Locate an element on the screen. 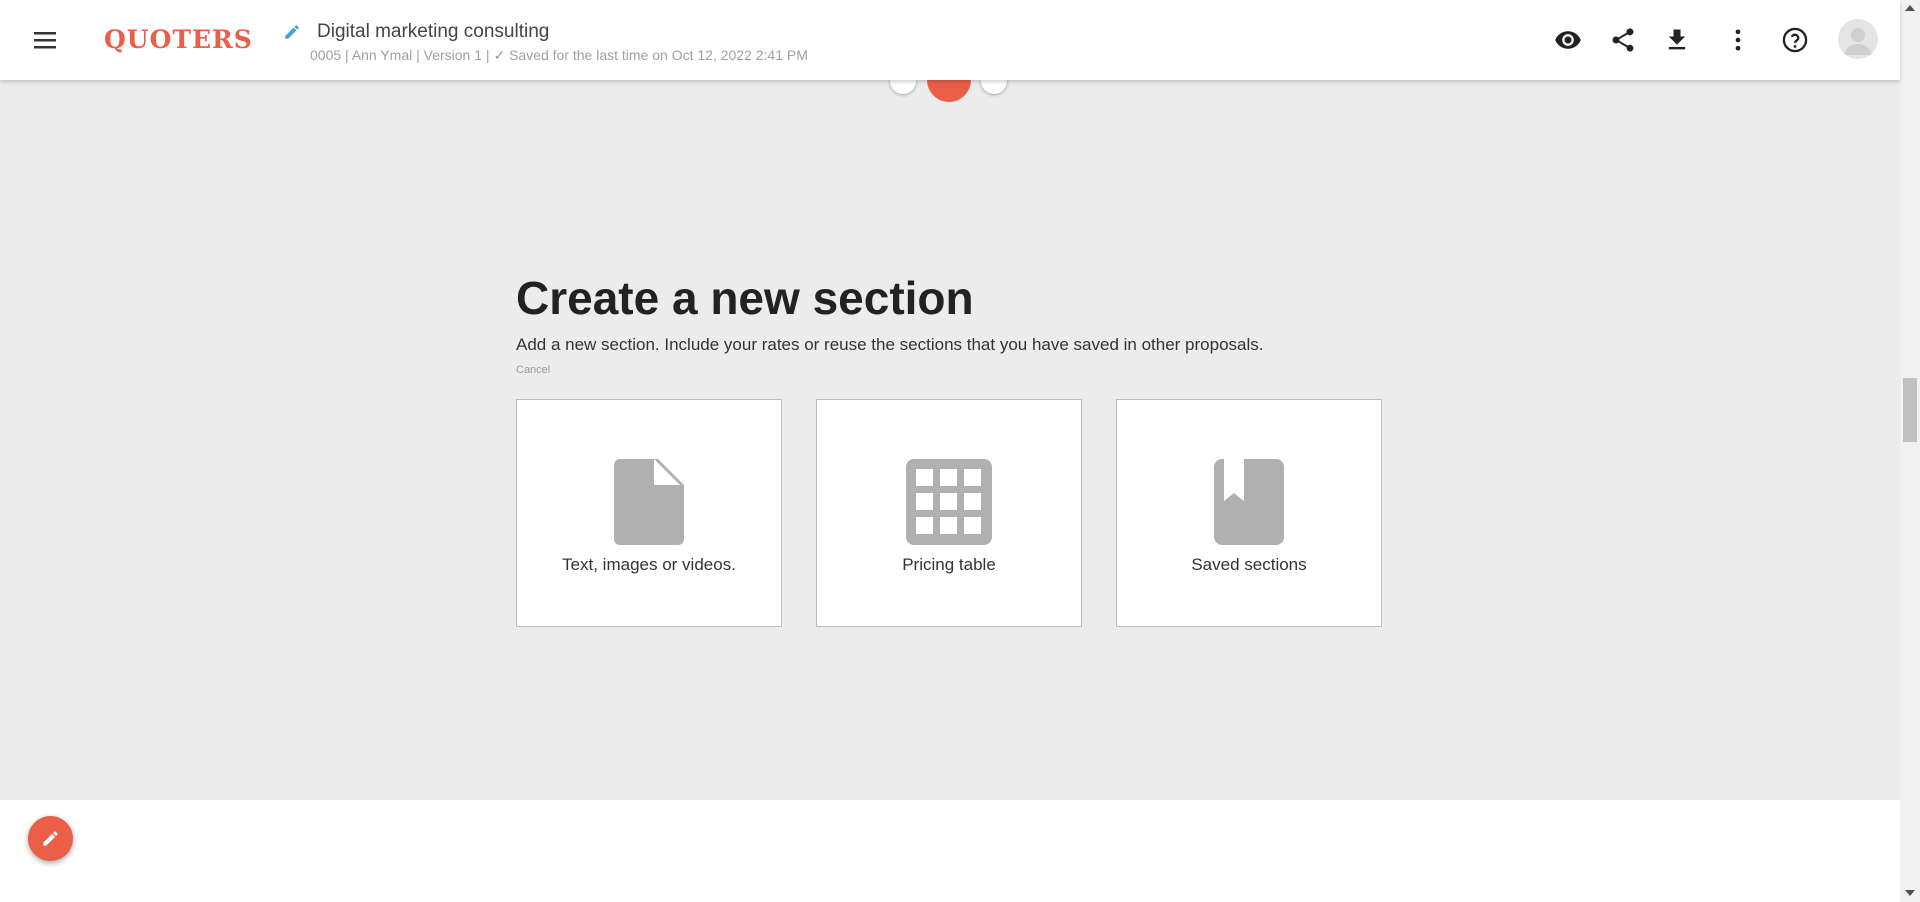 The height and width of the screenshot is (902, 1920). card-label: Pricing table is located at coordinates (949, 564).